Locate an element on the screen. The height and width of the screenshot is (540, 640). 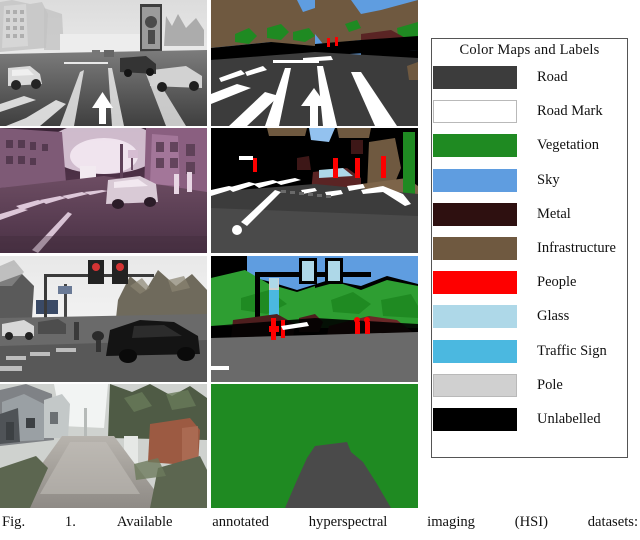
legend-row-unlabelled: Unlabelled is located at coordinates (529, 421).